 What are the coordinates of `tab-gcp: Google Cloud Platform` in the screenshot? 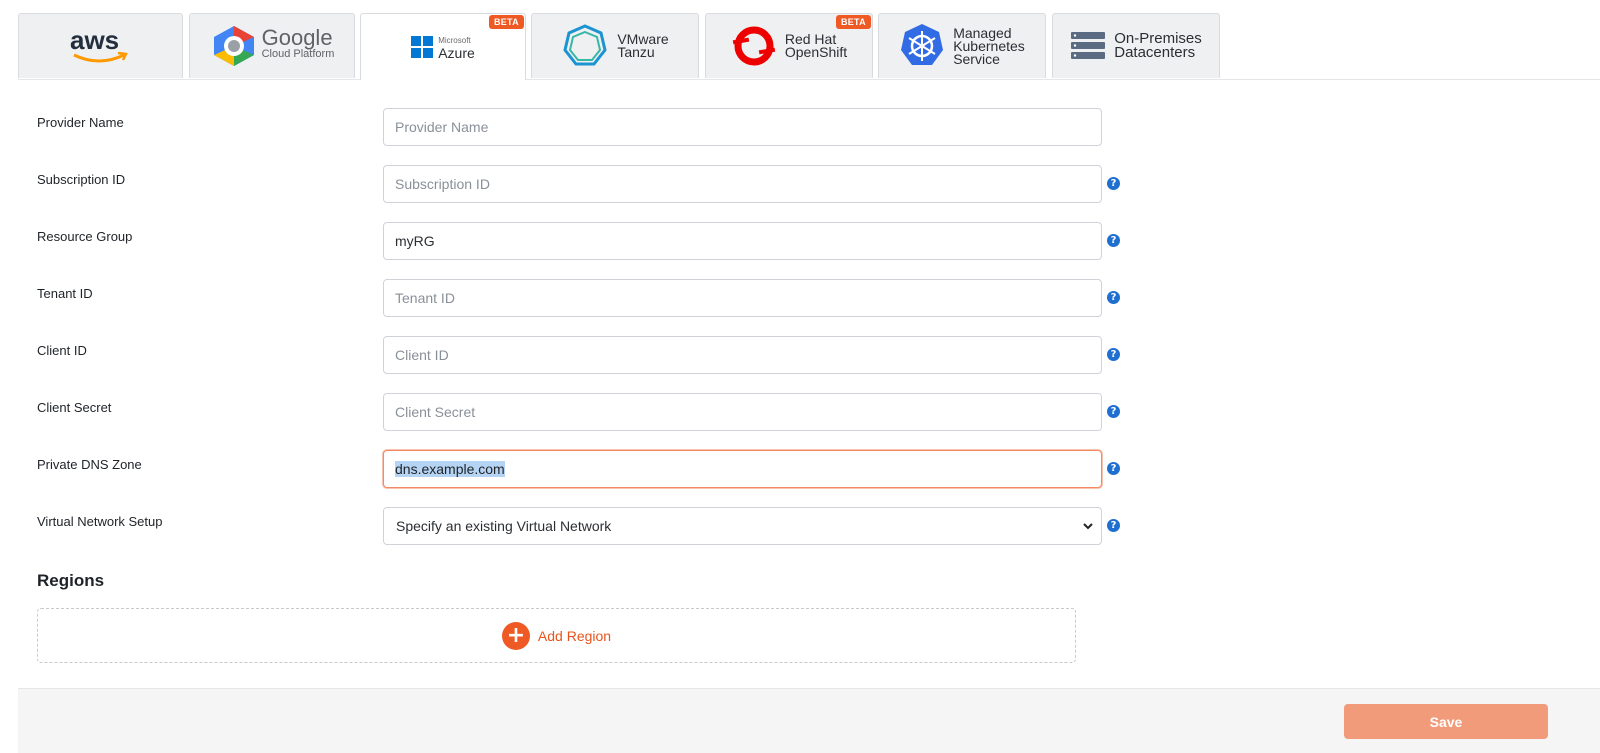 It's located at (272, 45).